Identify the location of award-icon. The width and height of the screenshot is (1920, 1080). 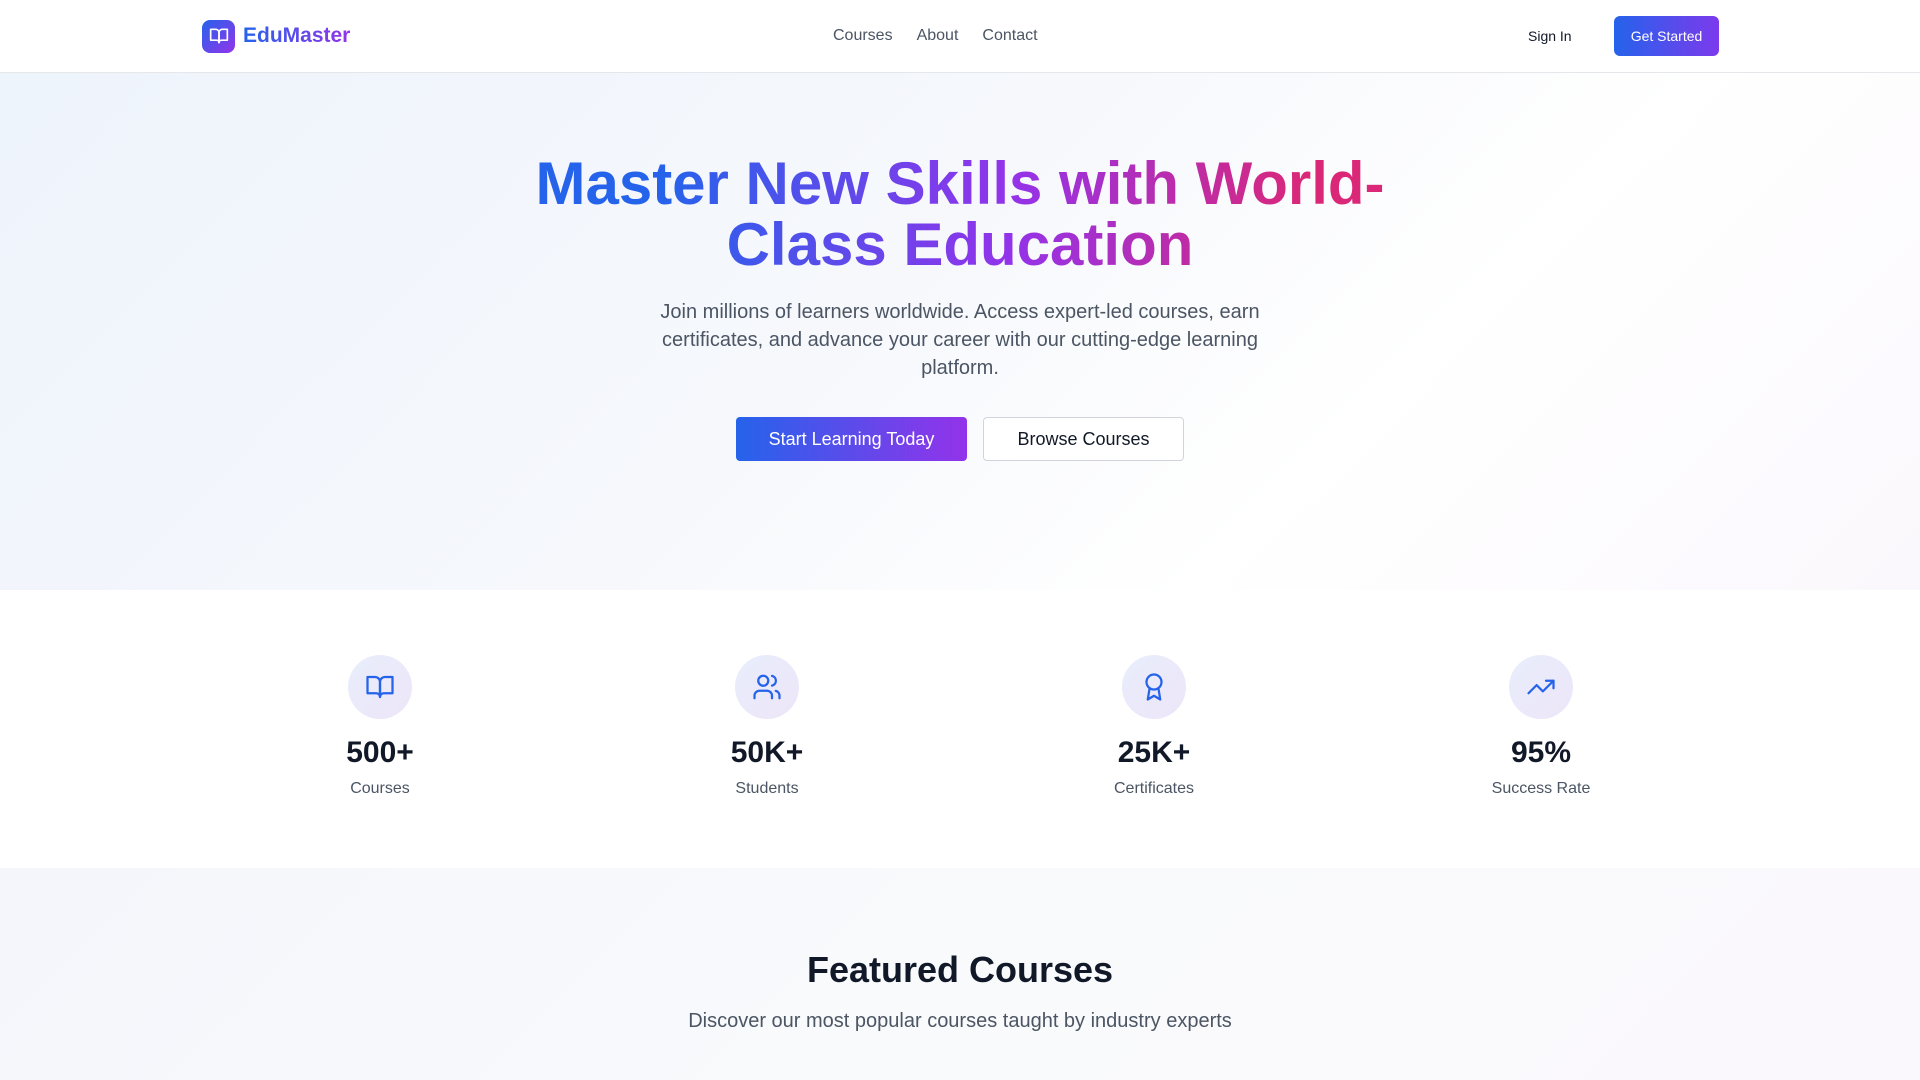
(1154, 687).